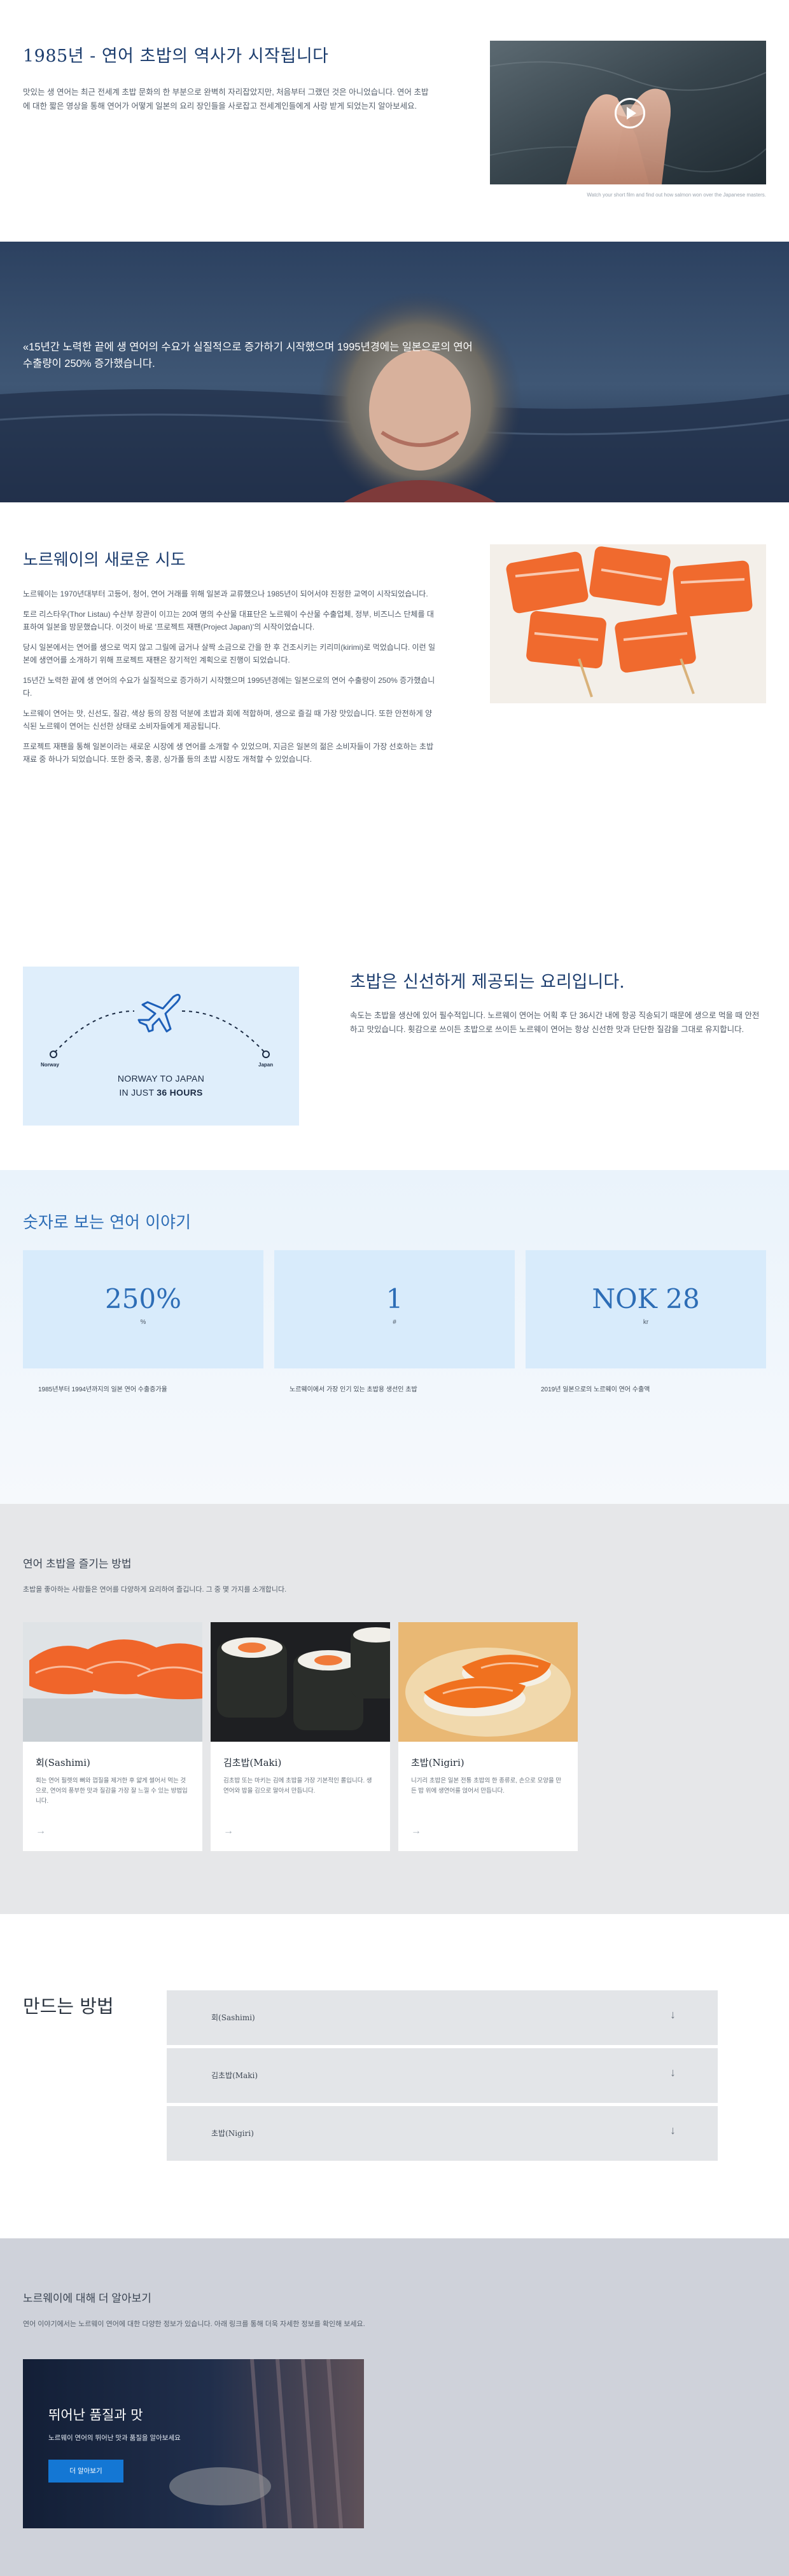  What do you see at coordinates (595, 1389) in the screenshot?
I see `stat-description: 2019년 일본으로의 노르웨이 연어 수출액` at bounding box center [595, 1389].